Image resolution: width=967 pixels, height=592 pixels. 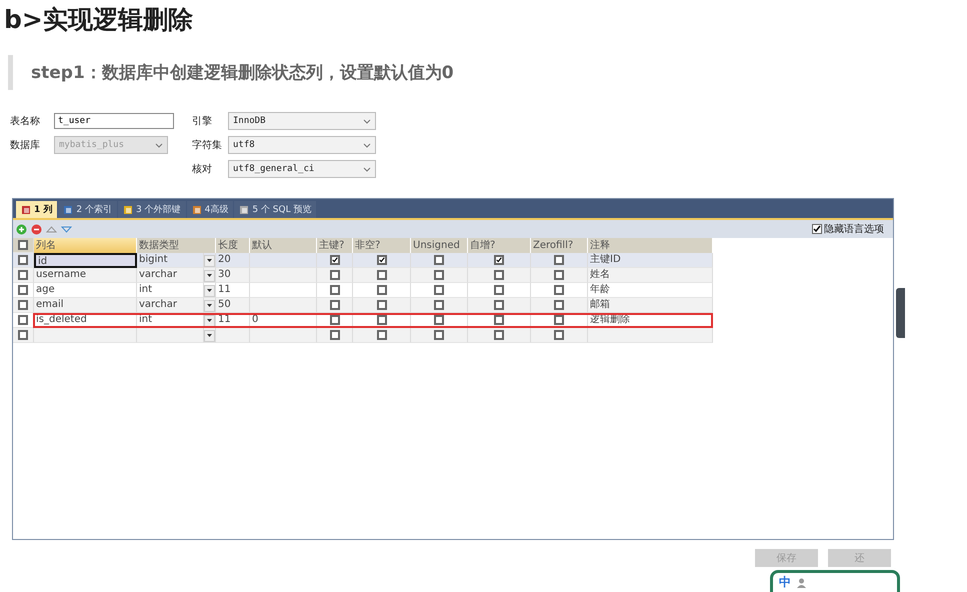 What do you see at coordinates (650, 305) in the screenshot?
I see `table-cell: 邮箱` at bounding box center [650, 305].